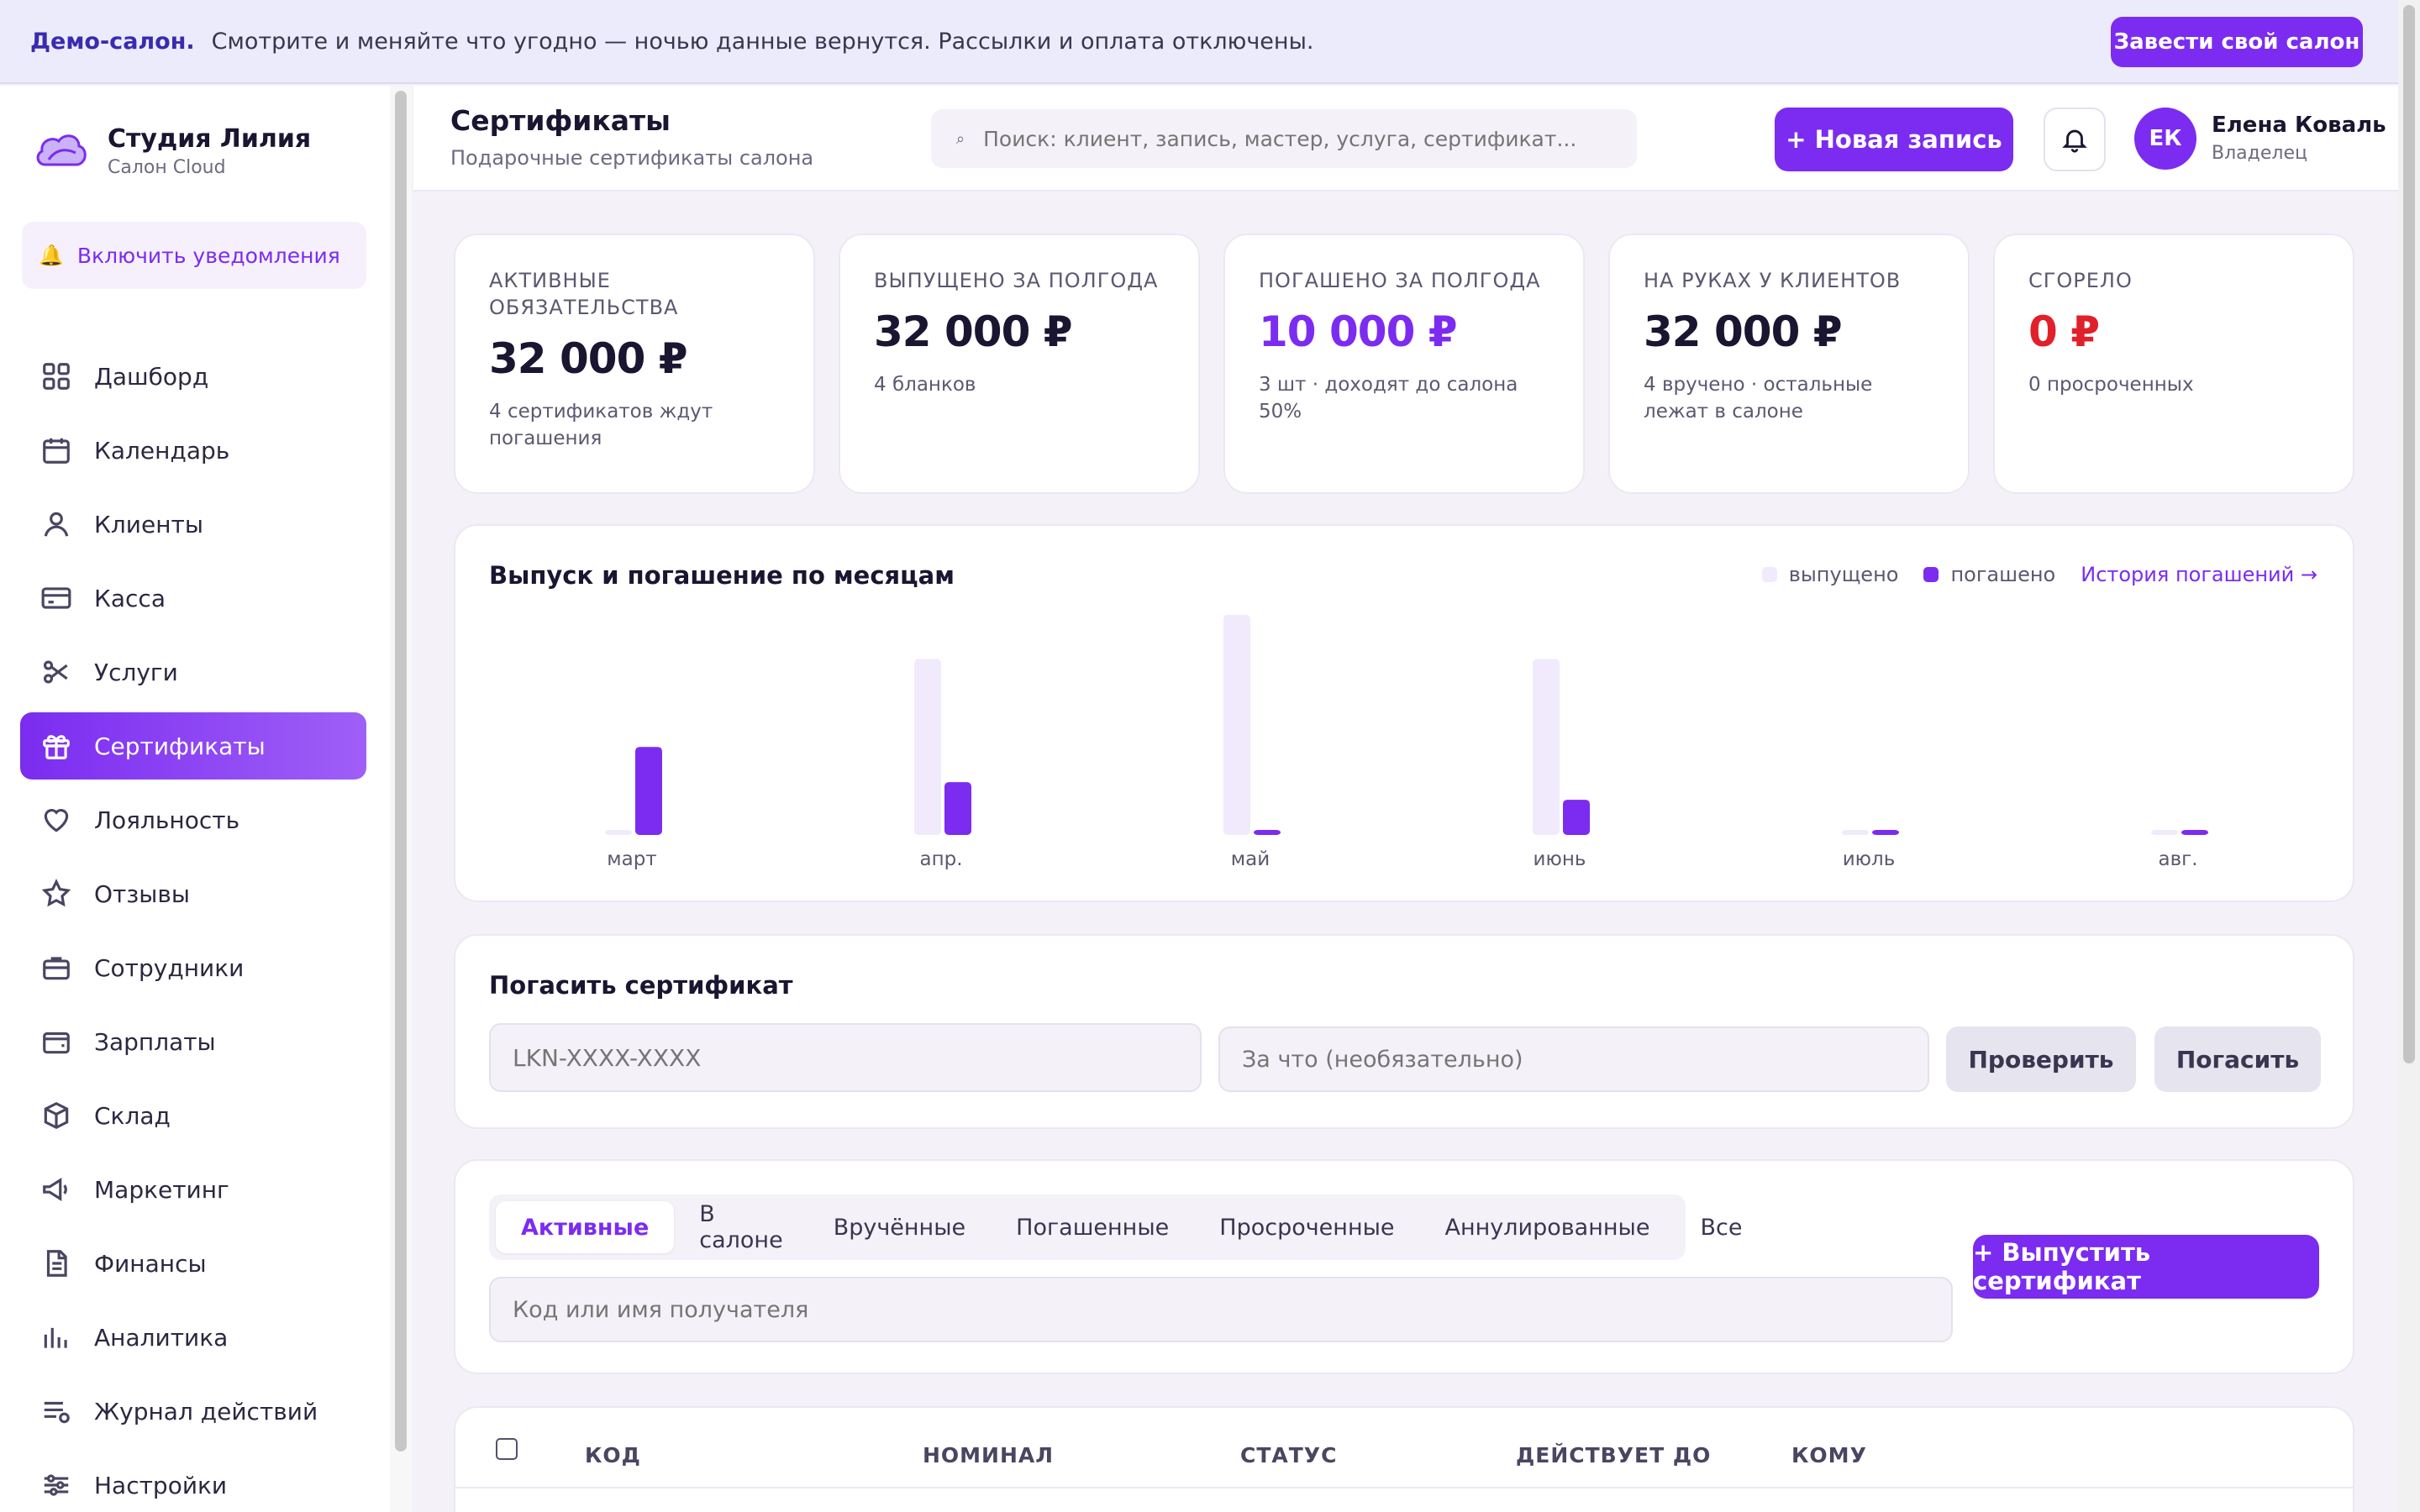 This screenshot has height=1512, width=2420. What do you see at coordinates (57, 1412) in the screenshot?
I see `list-icon` at bounding box center [57, 1412].